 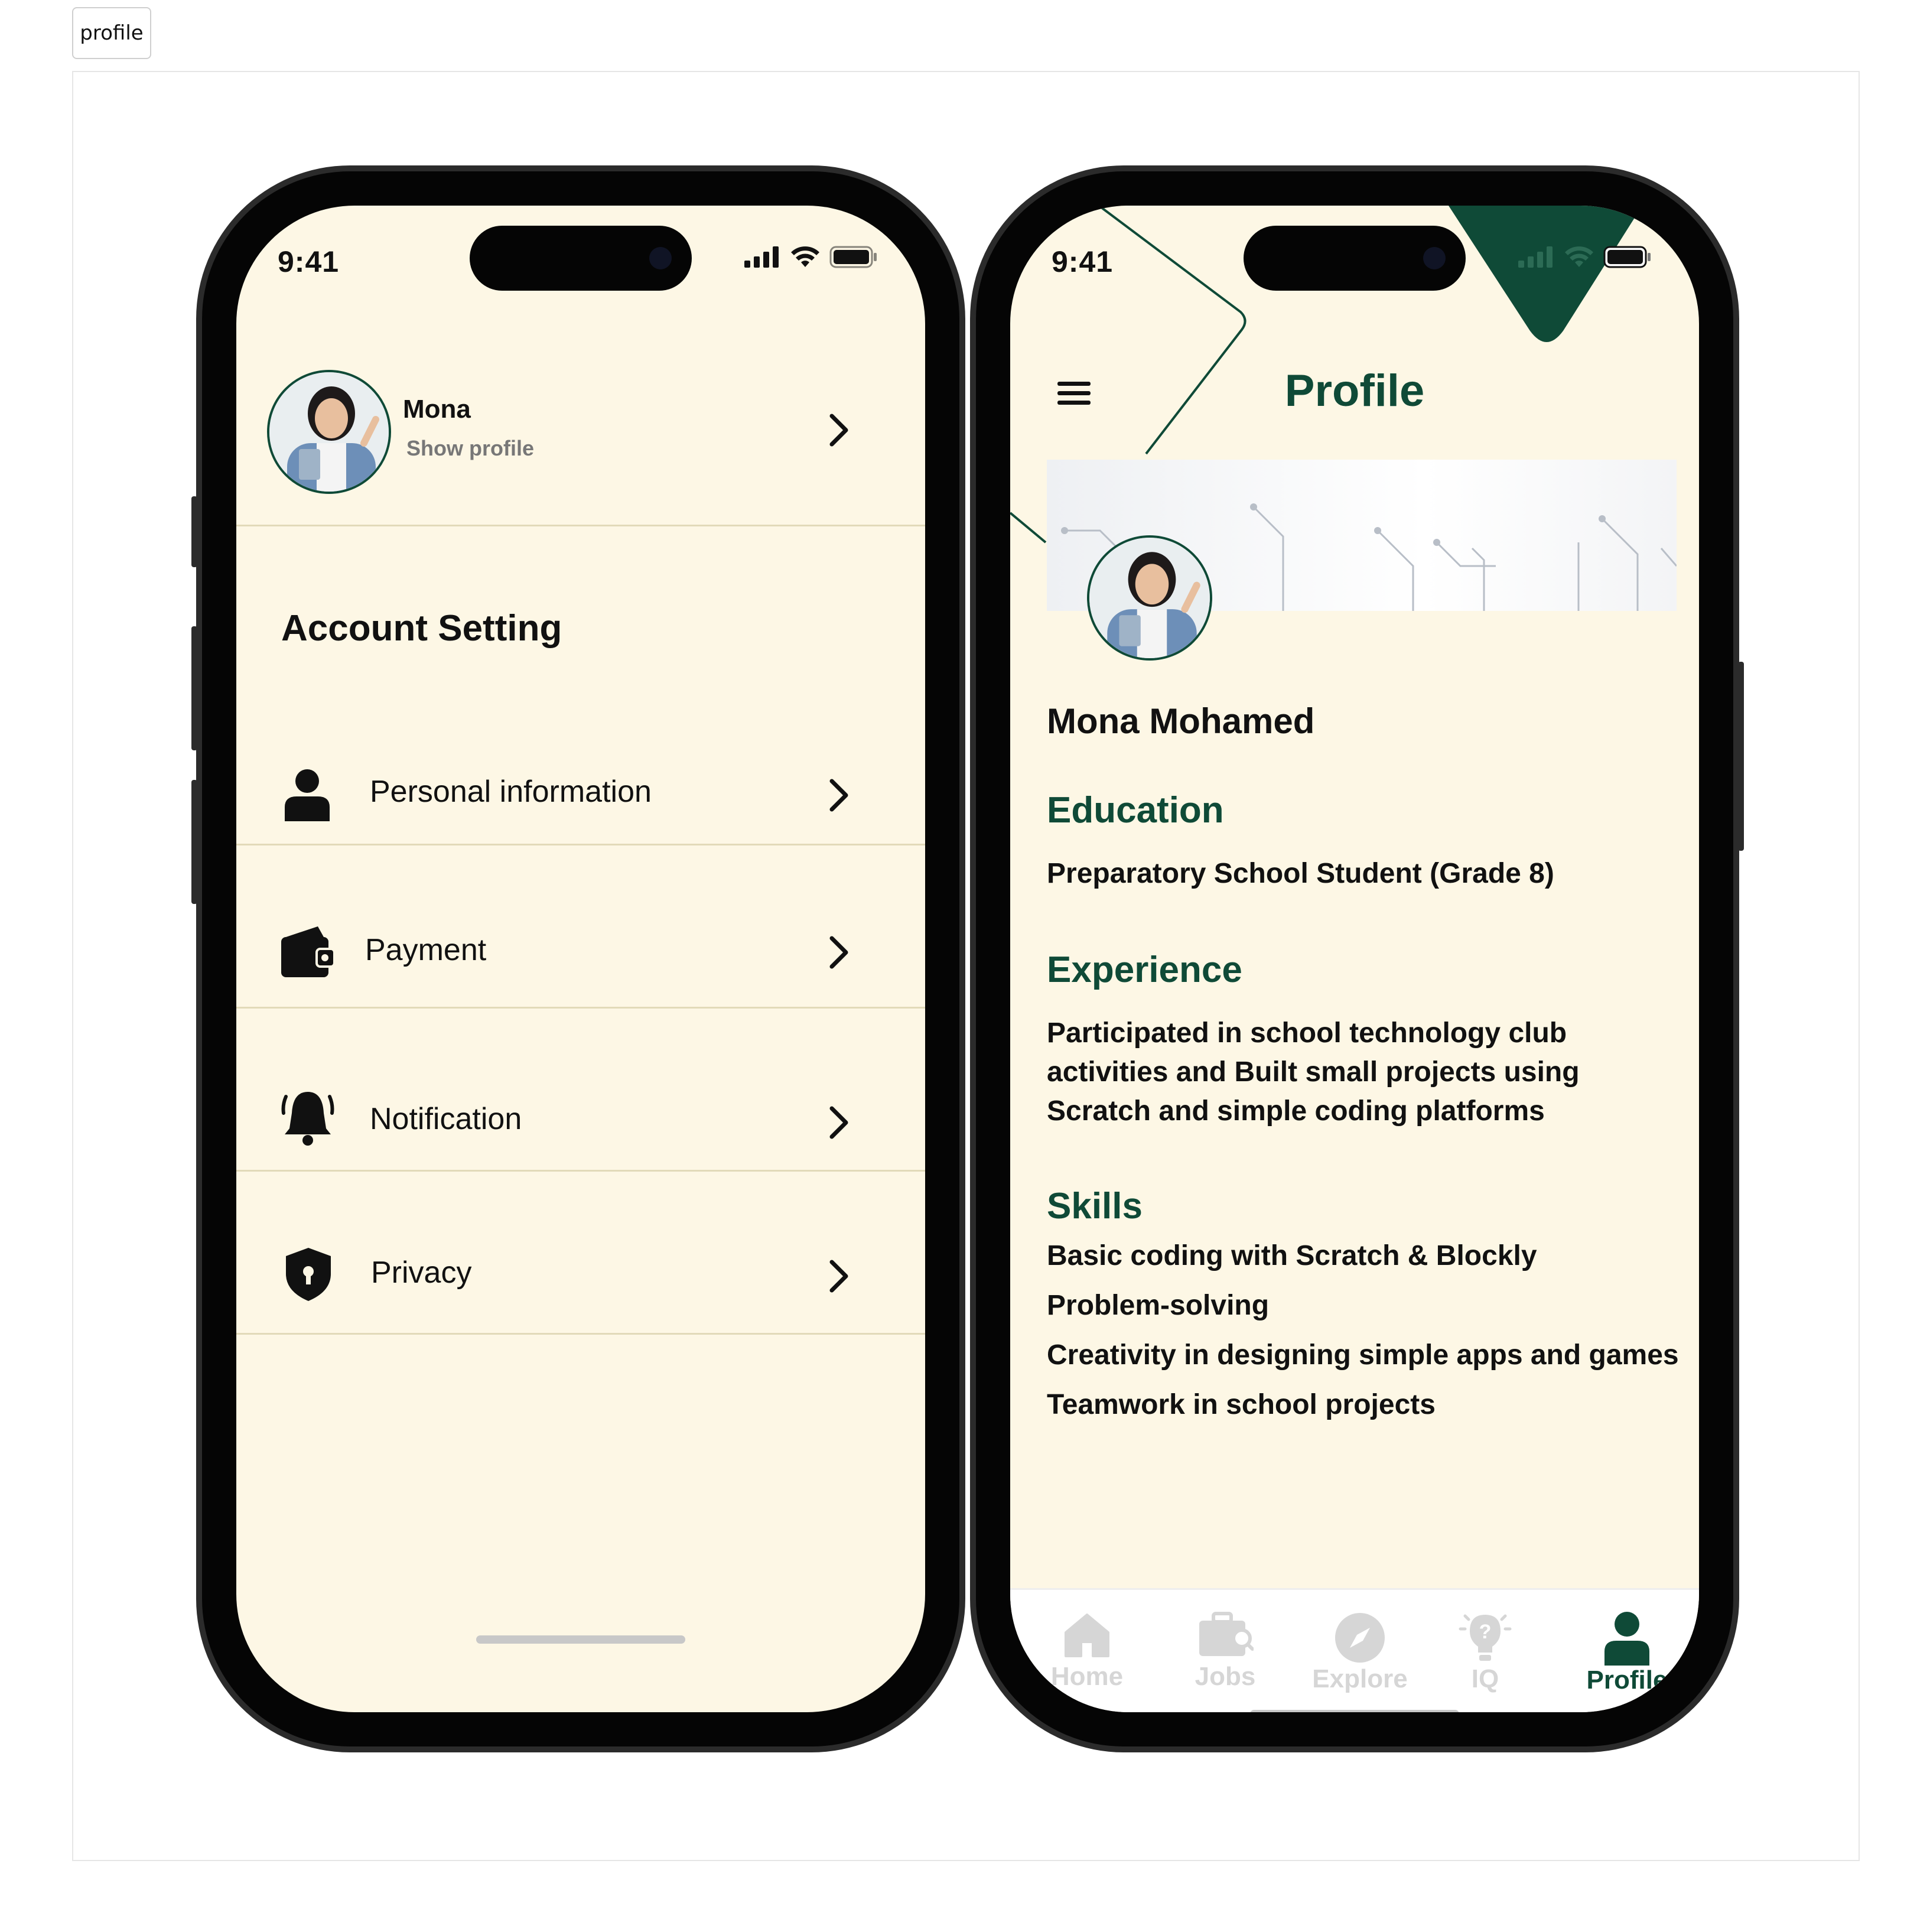 What do you see at coordinates (1307, 1033) in the screenshot?
I see `experience-line: Participated in school technology club` at bounding box center [1307, 1033].